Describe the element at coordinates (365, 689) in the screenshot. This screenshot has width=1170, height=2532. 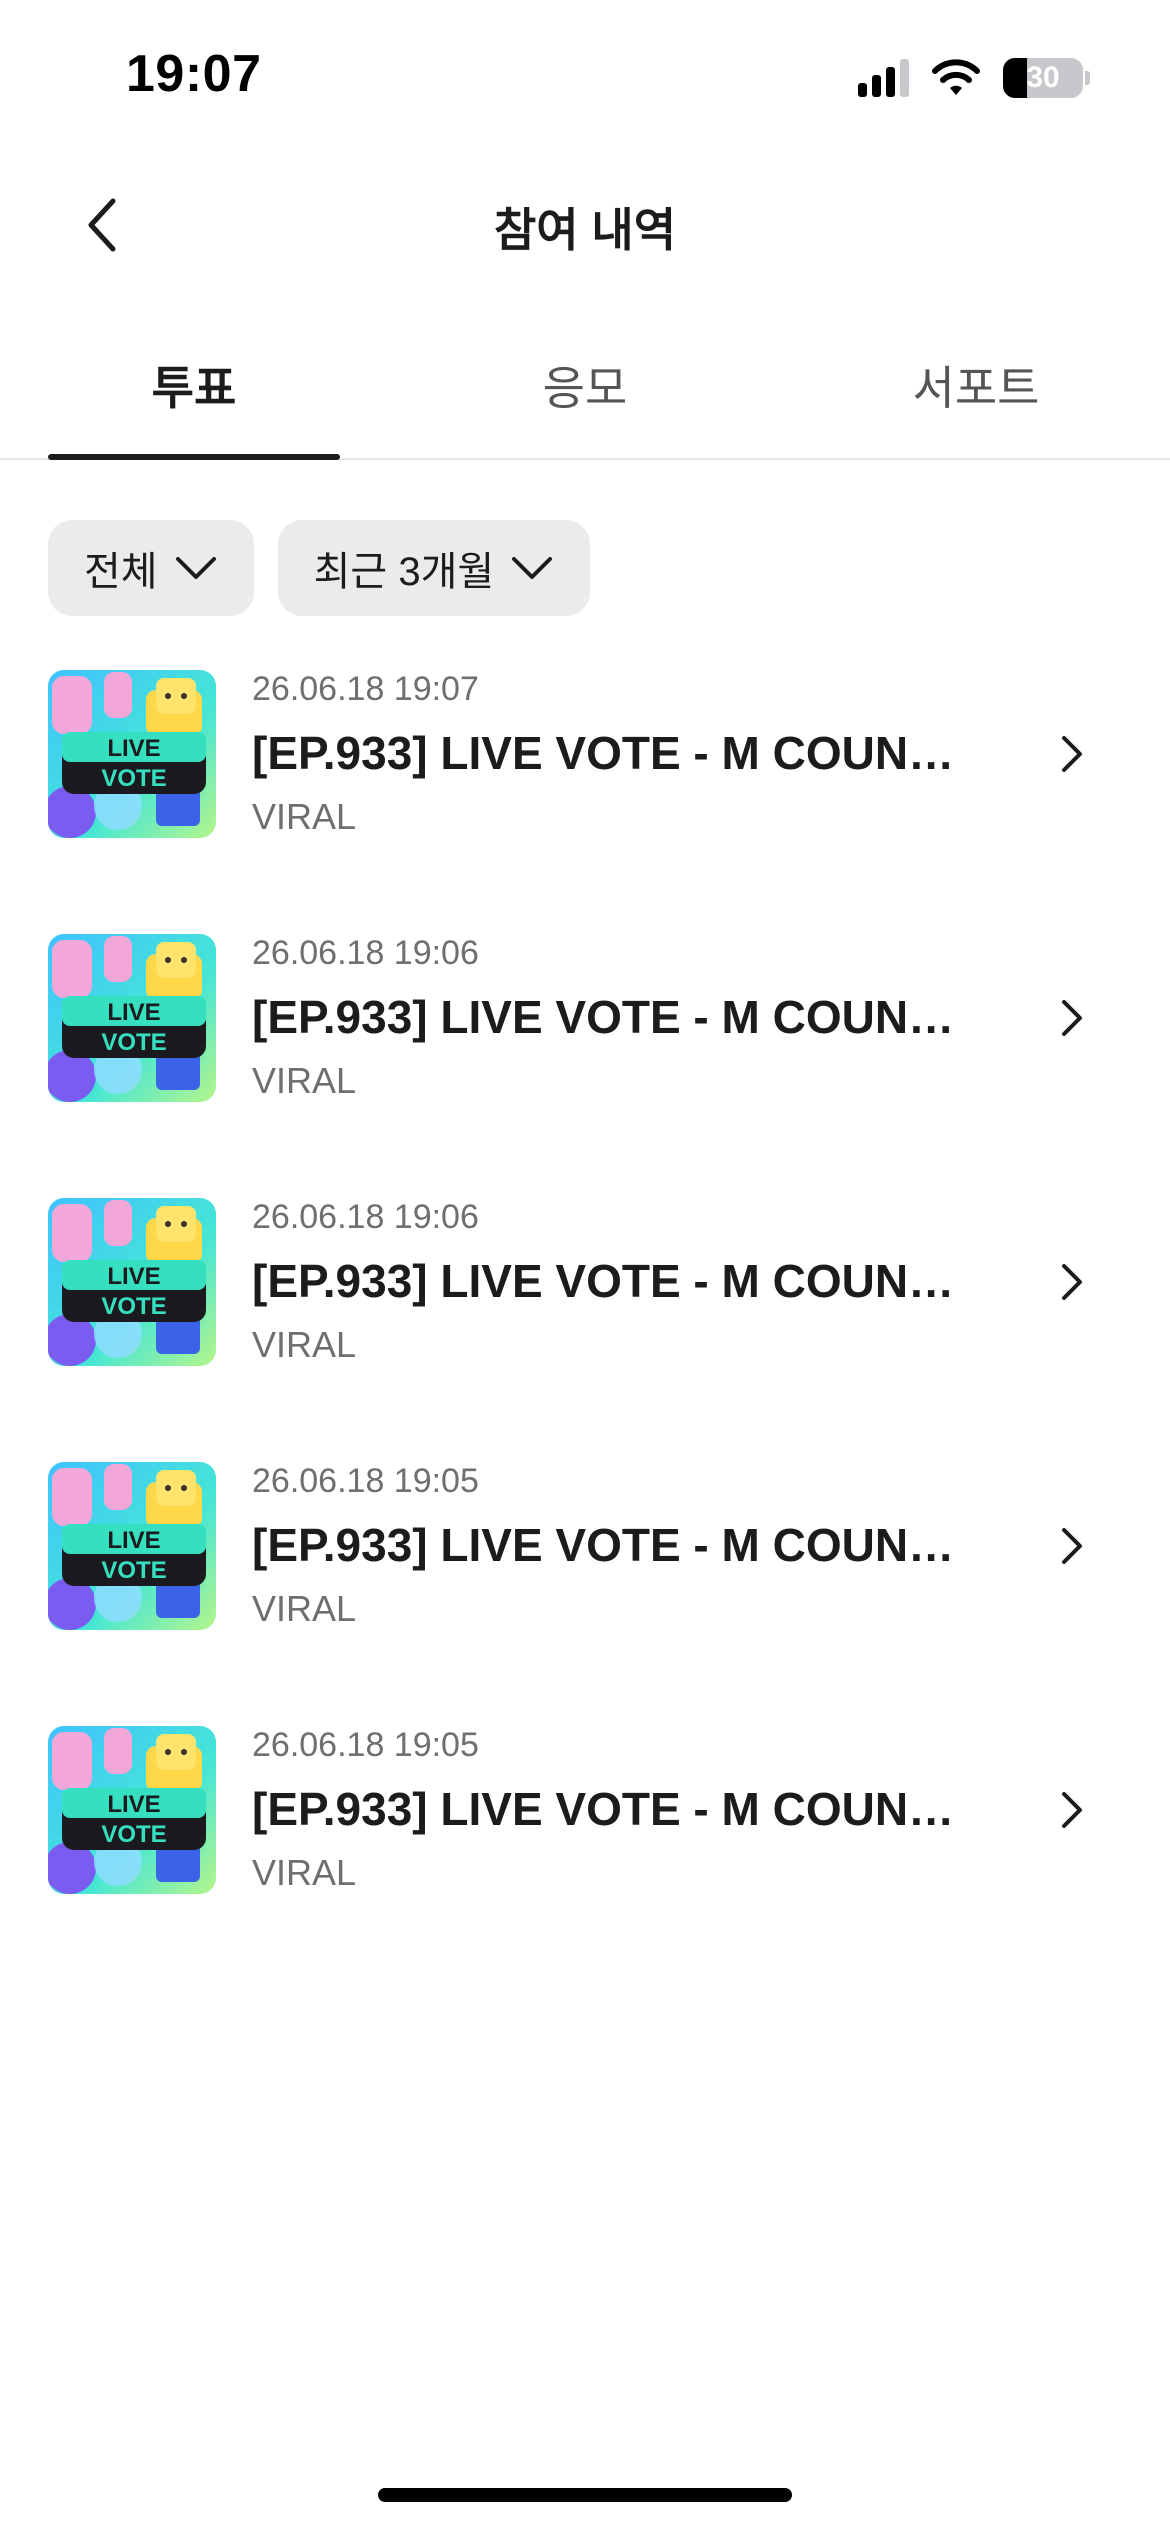
I see `item-date: 26.06.18 19:07` at that location.